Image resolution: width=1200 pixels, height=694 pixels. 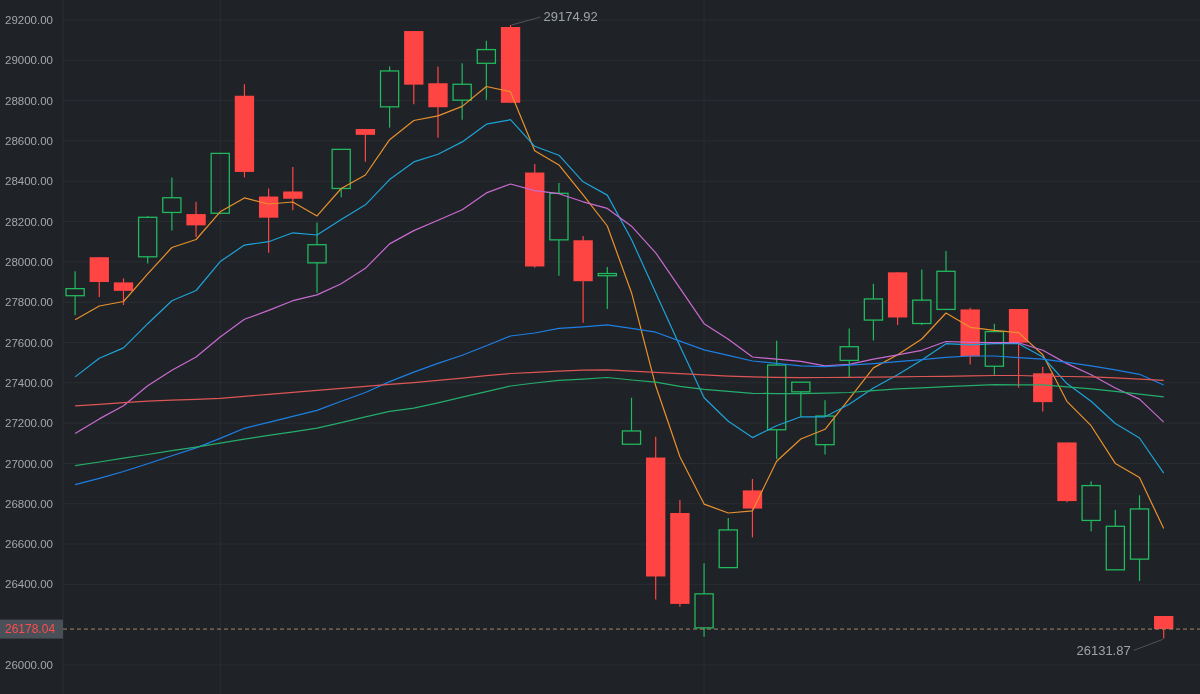 I want to click on ref-line-label: 26178.04, so click(x=30, y=629).